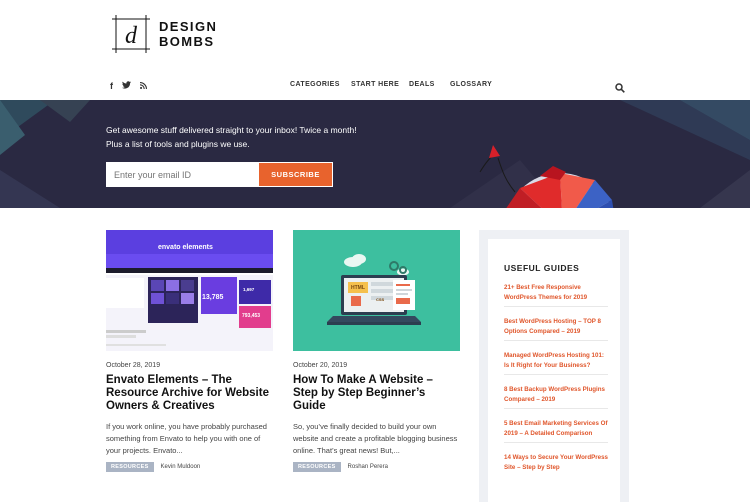  What do you see at coordinates (188, 26) in the screenshot?
I see `logo-line1: DESIGN` at bounding box center [188, 26].